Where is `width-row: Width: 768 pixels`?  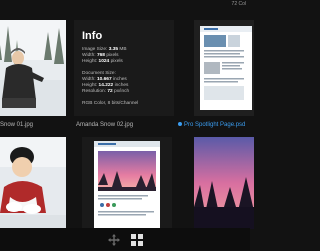
width-row: Width: 768 pixels is located at coordinates (100, 55).